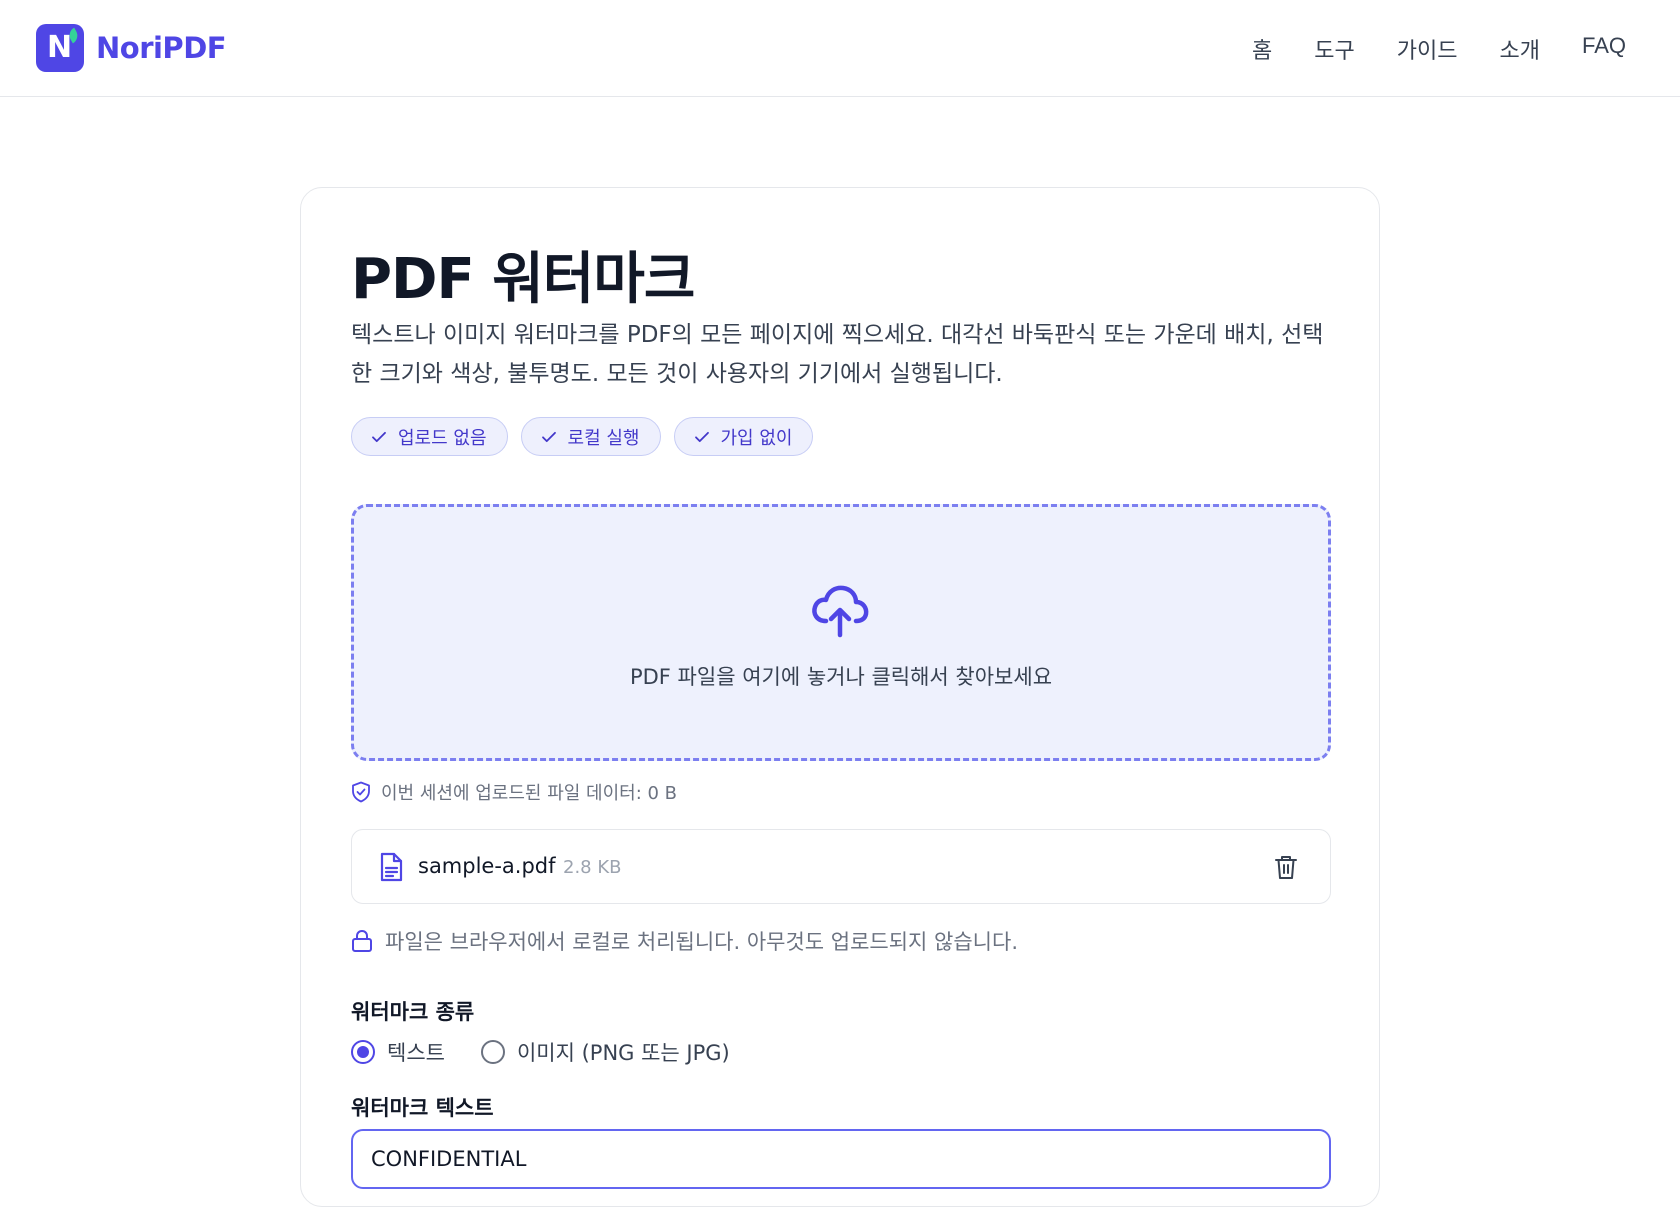 This screenshot has height=1207, width=1680. Describe the element at coordinates (442, 438) in the screenshot. I see `badge-label: 업로드 없음` at that location.